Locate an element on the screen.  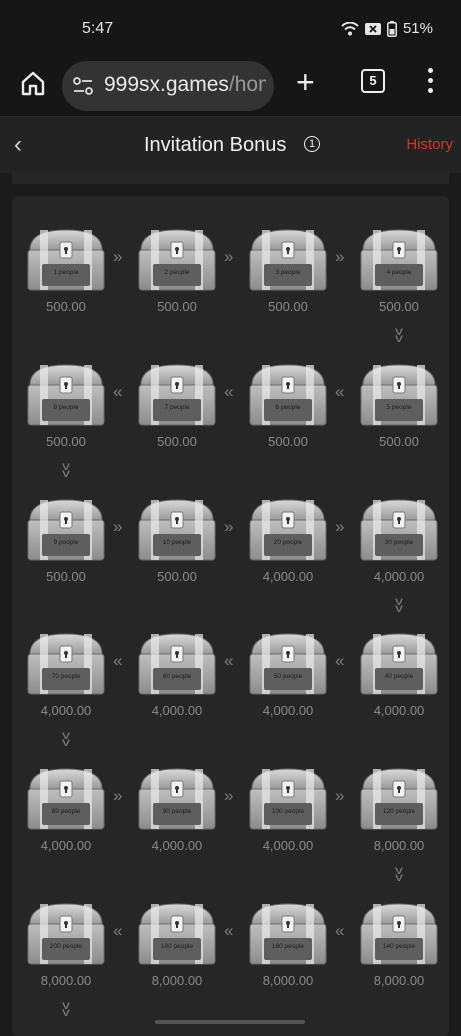
page-header: ‹ Invitation Bonus 1 History is located at coordinates (230, 144).